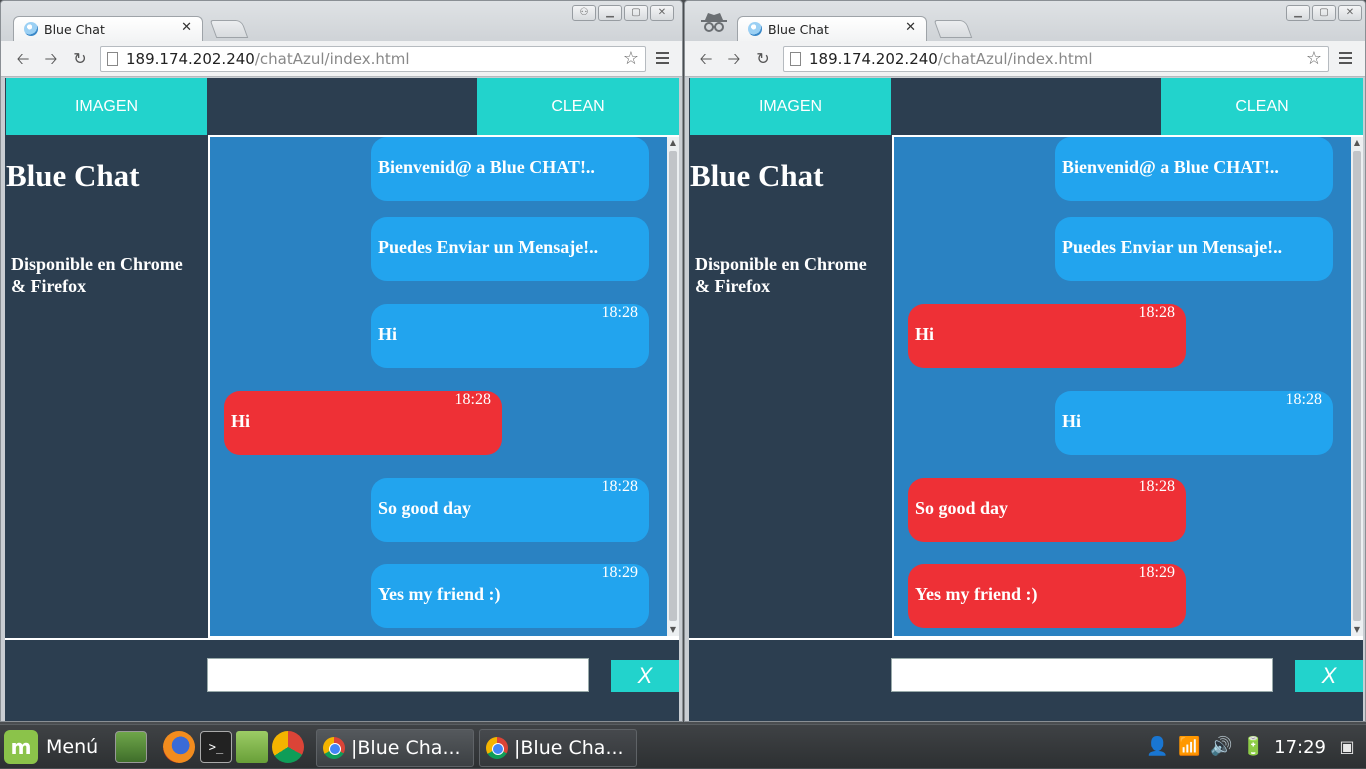  I want to click on user-icon: 👤, so click(1157, 747).